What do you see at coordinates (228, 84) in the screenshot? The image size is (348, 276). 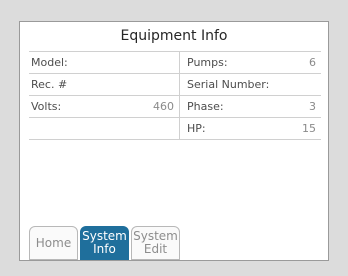 I see `serial-label: Serial Number:` at bounding box center [228, 84].